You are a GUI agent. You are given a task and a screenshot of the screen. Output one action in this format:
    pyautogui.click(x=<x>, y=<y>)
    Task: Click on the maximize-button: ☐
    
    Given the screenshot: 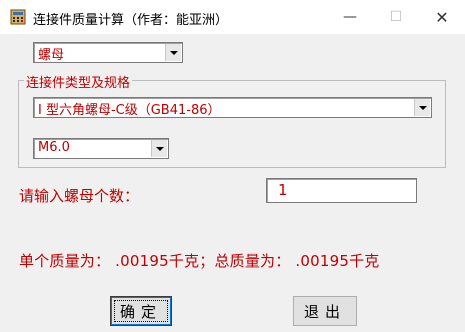 What is the action you would take?
    pyautogui.click(x=396, y=17)
    